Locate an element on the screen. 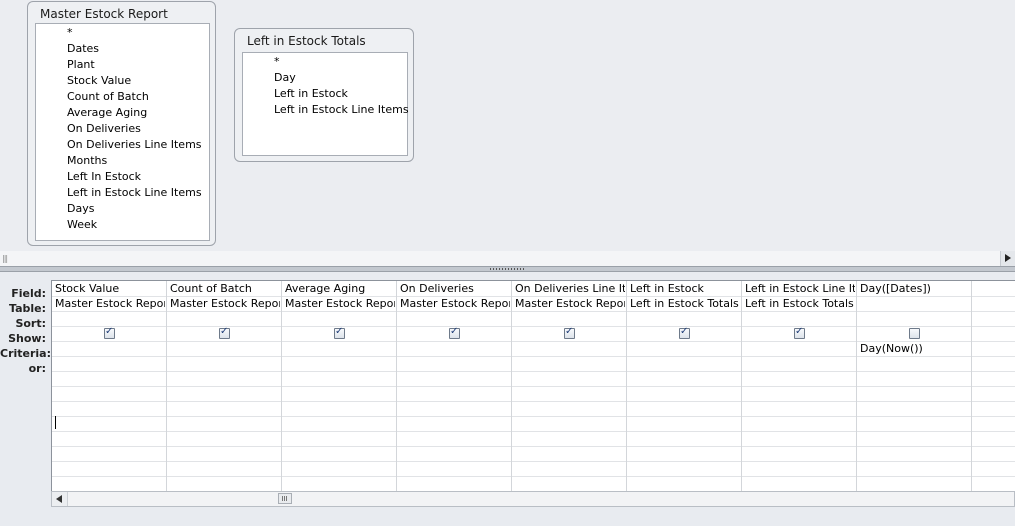 The image size is (1015, 526). row-label-sort: Sort: is located at coordinates (30, 323).